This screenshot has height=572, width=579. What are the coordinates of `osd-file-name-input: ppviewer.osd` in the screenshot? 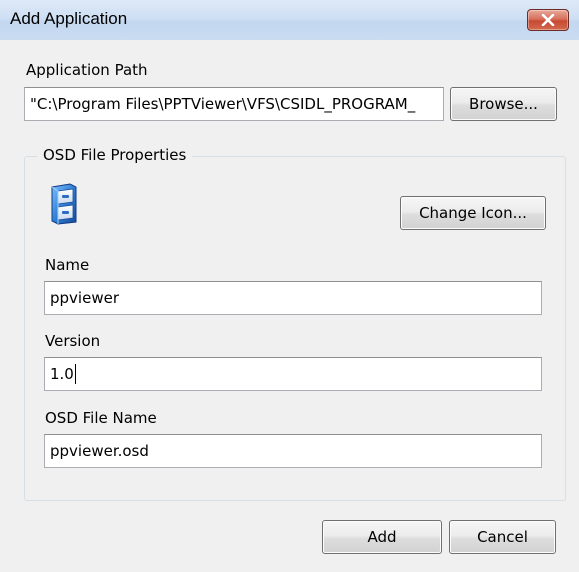 It's located at (293, 451).